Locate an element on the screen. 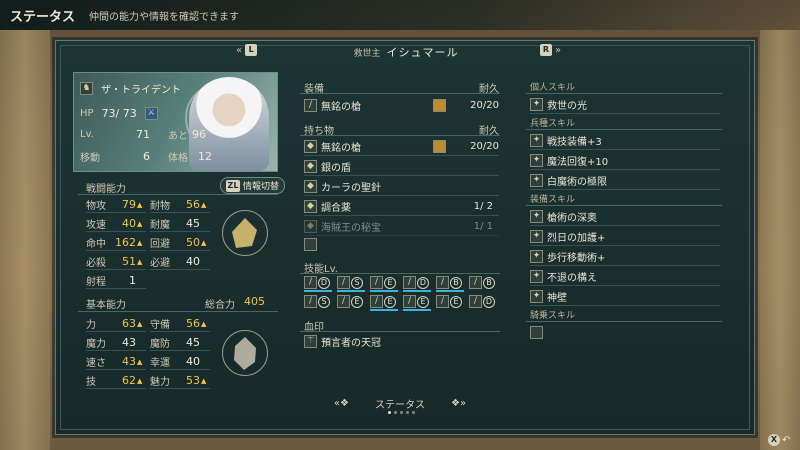 This screenshot has width=800, height=450. item-name: カーラの聖針 is located at coordinates (351, 188).